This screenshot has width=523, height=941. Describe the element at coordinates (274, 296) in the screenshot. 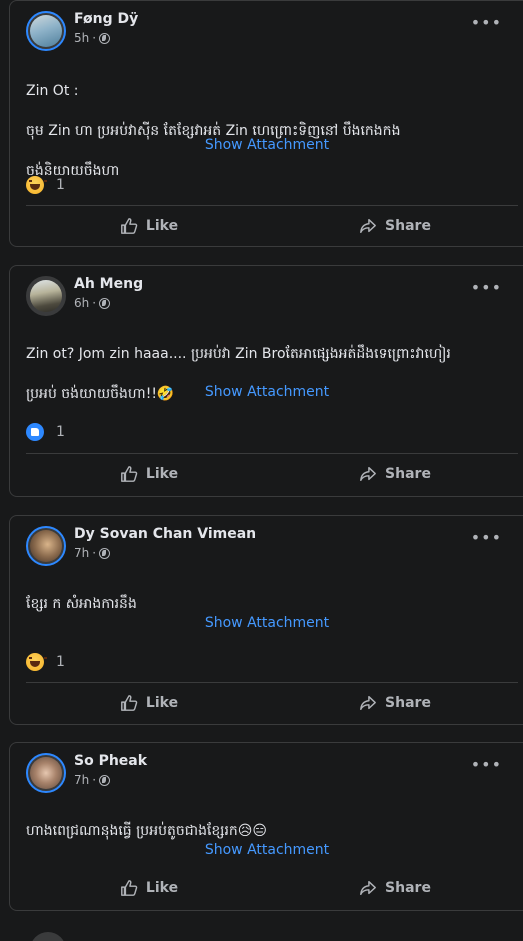

I see `post-header: Ah Meng 6h · •••` at that location.